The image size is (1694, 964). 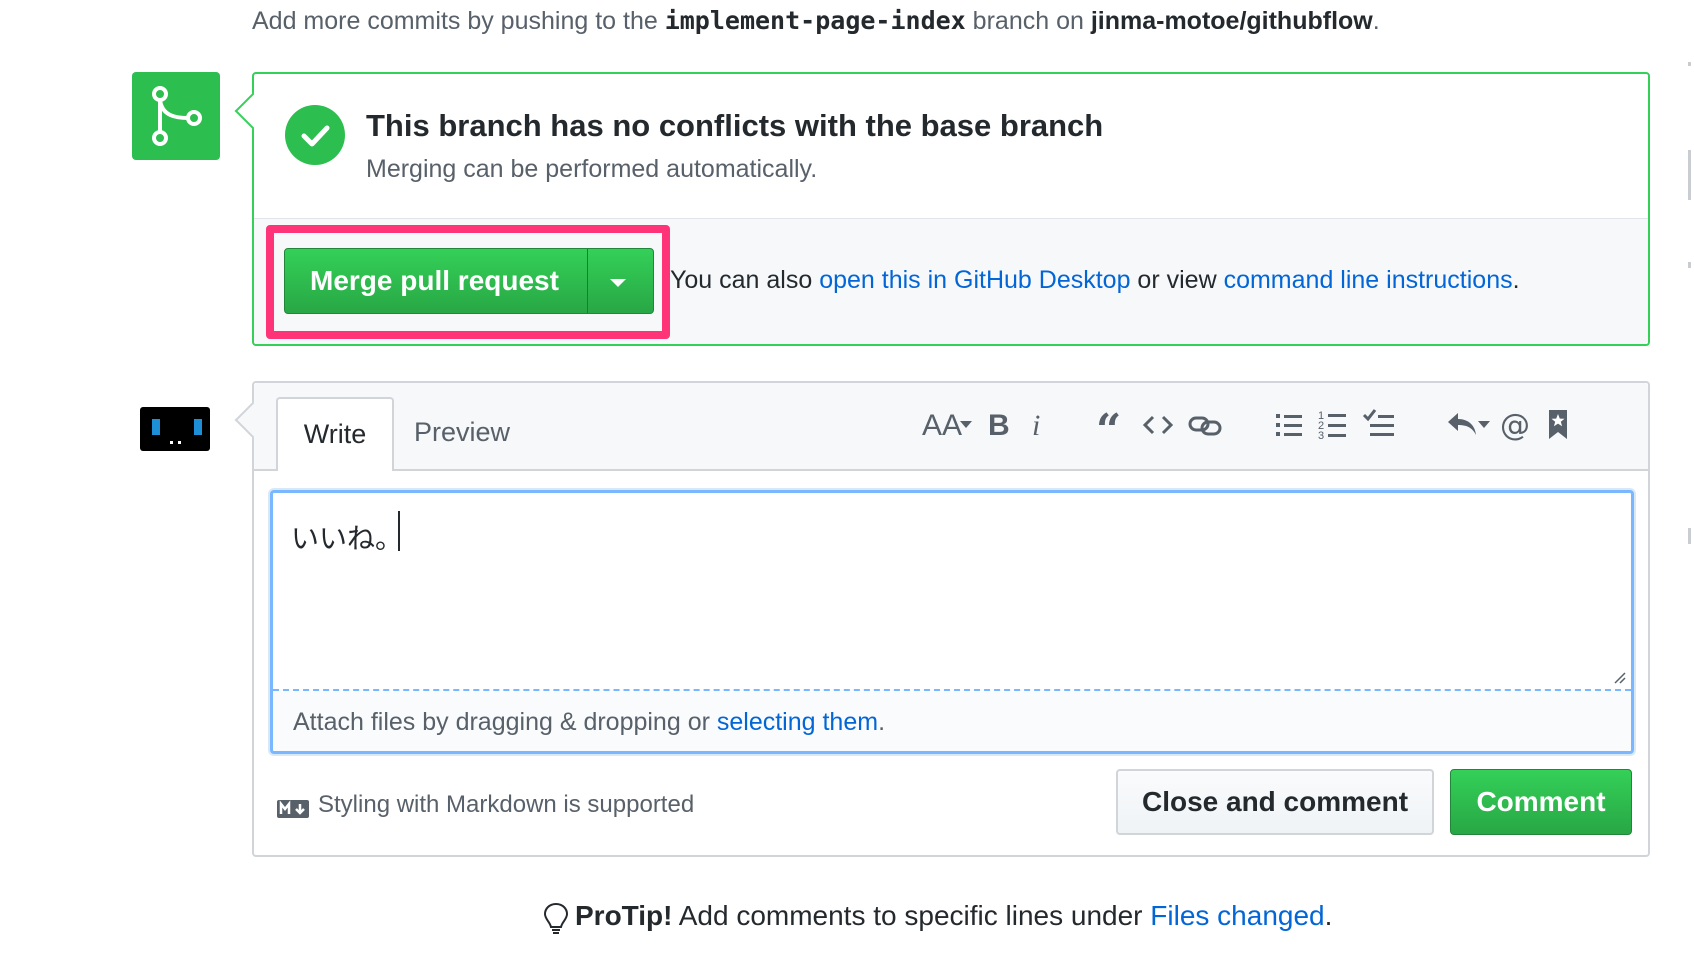 I want to click on avatar-eye-left, so click(x=156, y=427).